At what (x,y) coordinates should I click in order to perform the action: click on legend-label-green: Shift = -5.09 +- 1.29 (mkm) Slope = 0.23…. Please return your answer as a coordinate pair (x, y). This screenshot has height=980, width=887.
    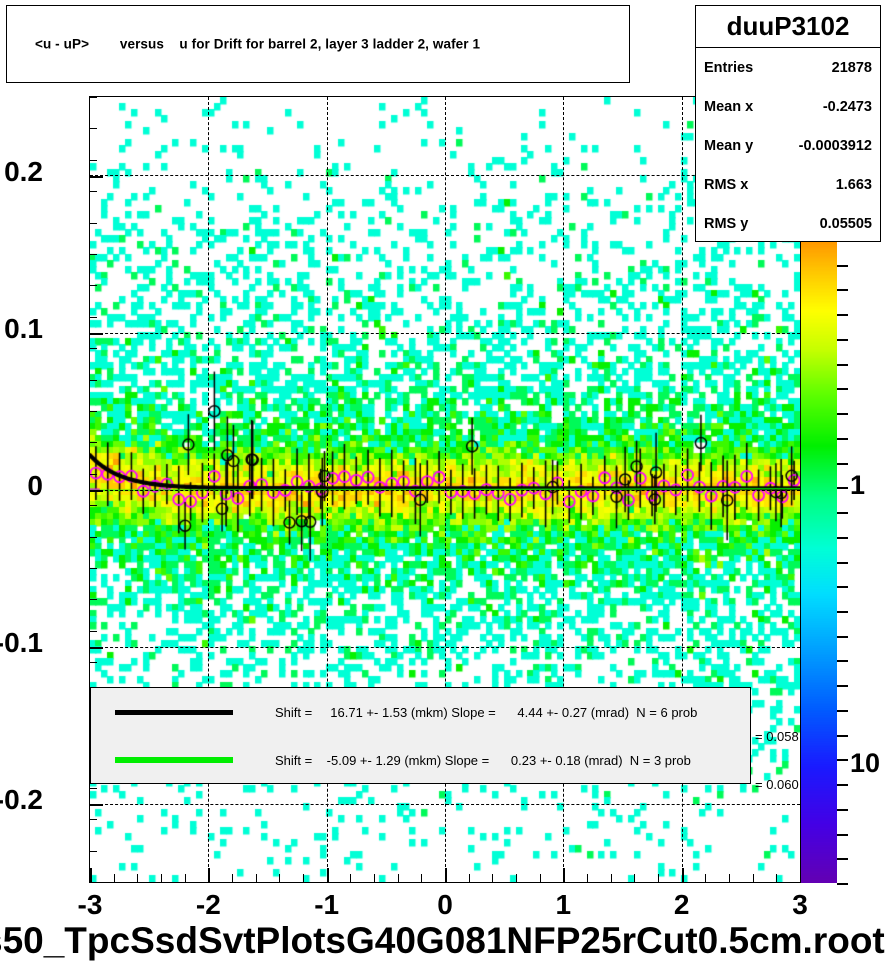
    Looking at the image, I should click on (483, 760).